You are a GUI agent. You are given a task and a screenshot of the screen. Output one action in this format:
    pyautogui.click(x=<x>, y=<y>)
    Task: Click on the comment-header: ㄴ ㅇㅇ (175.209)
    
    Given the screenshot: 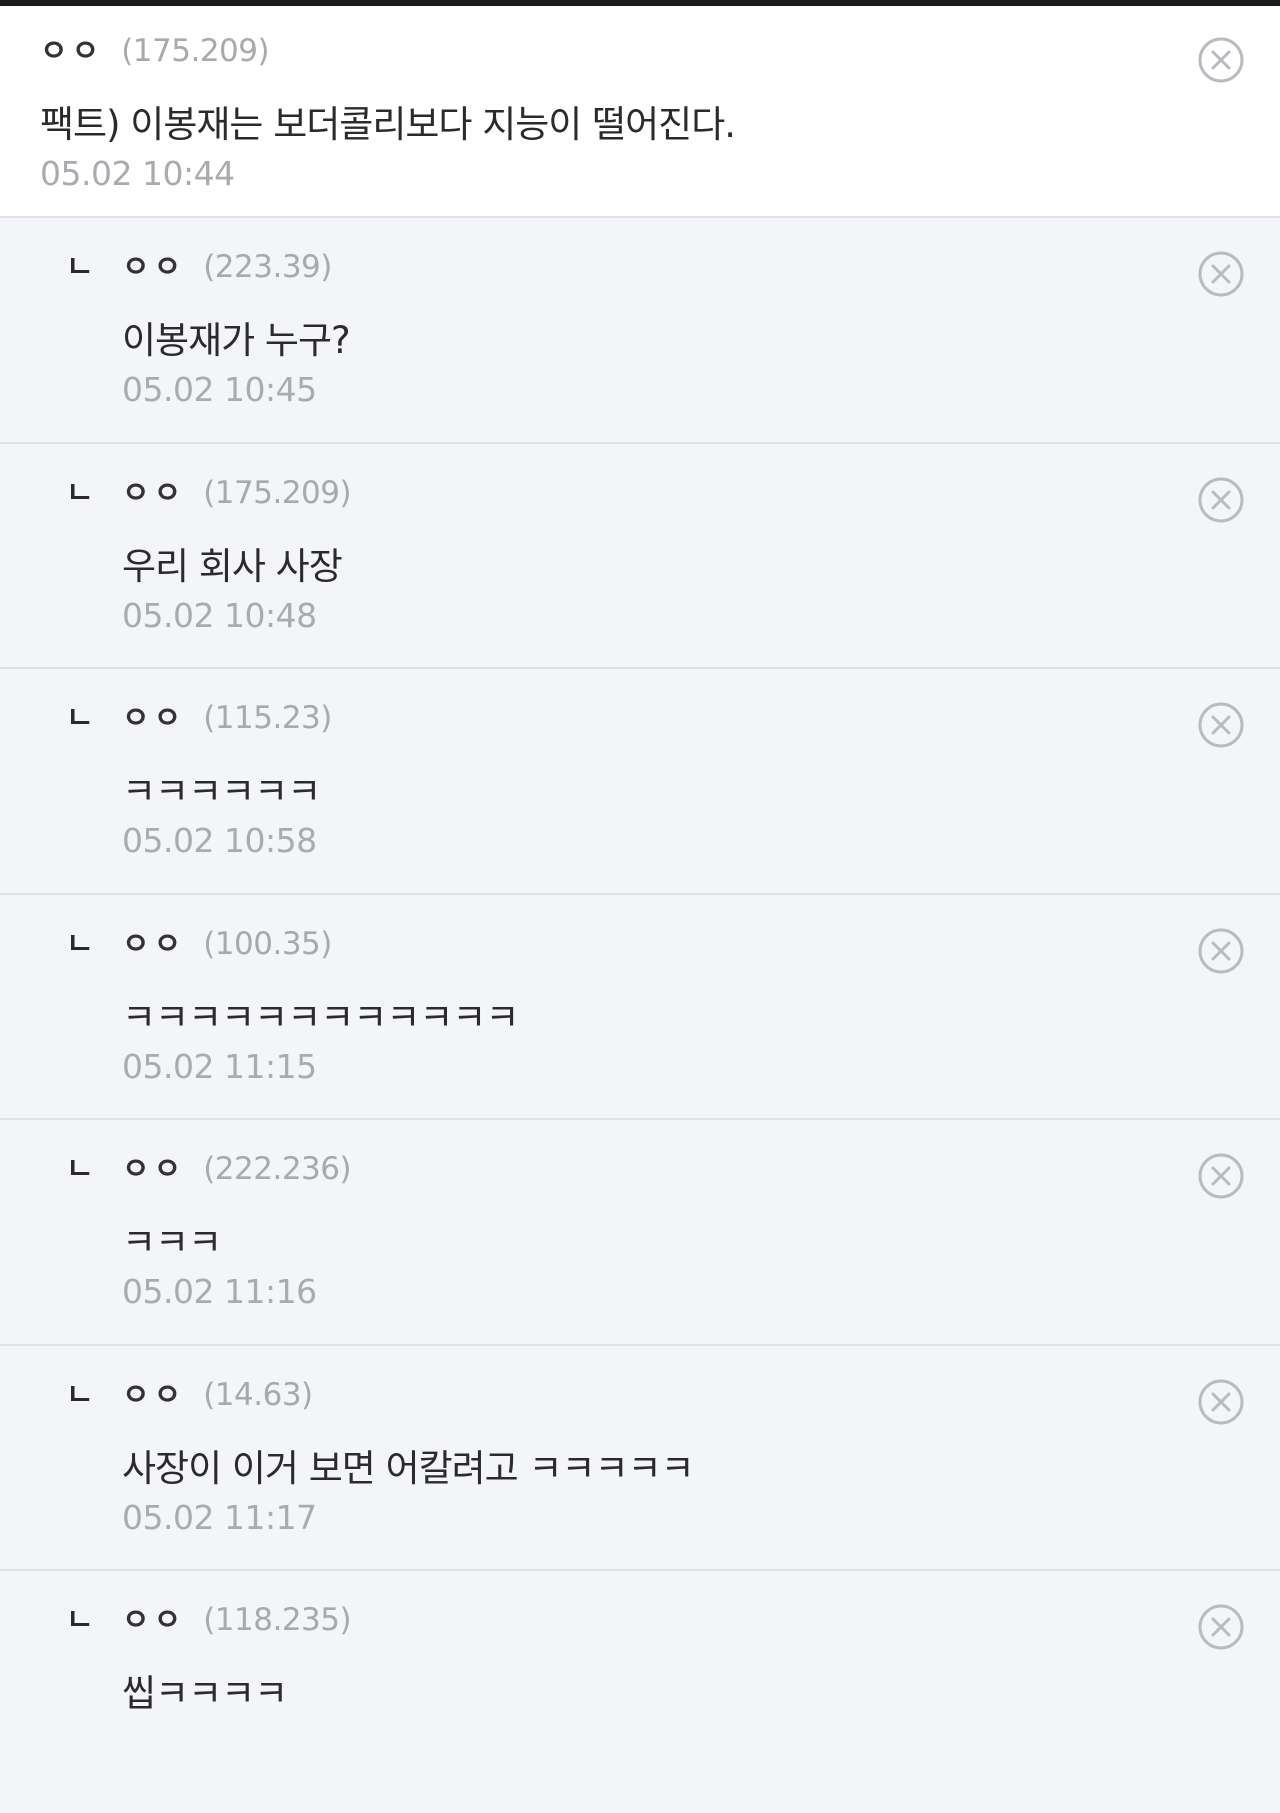 What is the action you would take?
    pyautogui.click(x=209, y=490)
    